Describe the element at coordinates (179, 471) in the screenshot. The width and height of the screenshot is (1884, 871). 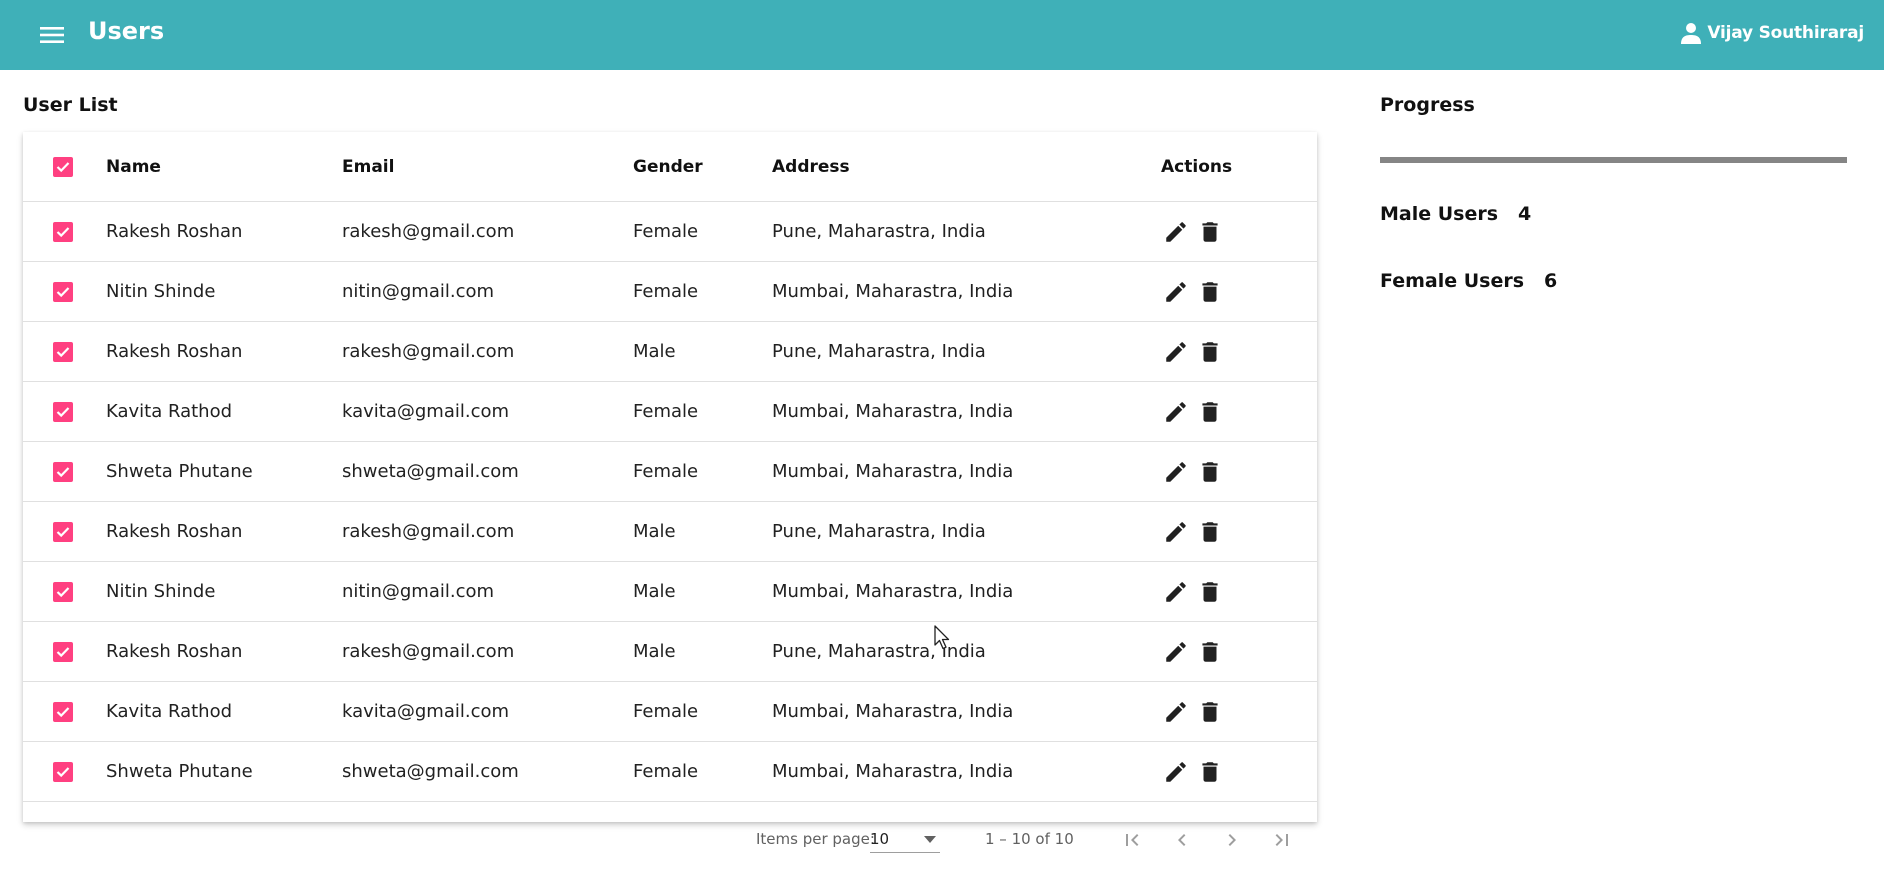
I see `cell-name: Shweta Phutane` at that location.